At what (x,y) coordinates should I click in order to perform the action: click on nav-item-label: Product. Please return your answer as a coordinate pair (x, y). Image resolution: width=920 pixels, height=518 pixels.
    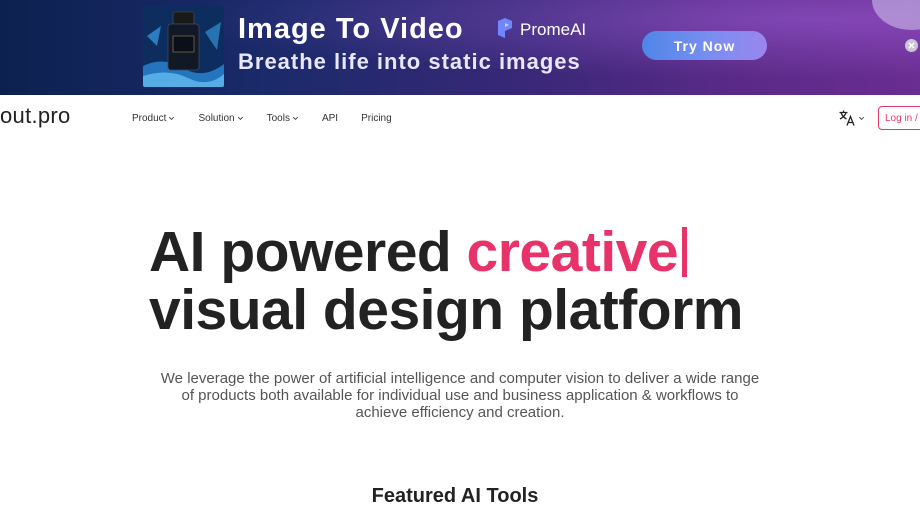
    Looking at the image, I should click on (149, 118).